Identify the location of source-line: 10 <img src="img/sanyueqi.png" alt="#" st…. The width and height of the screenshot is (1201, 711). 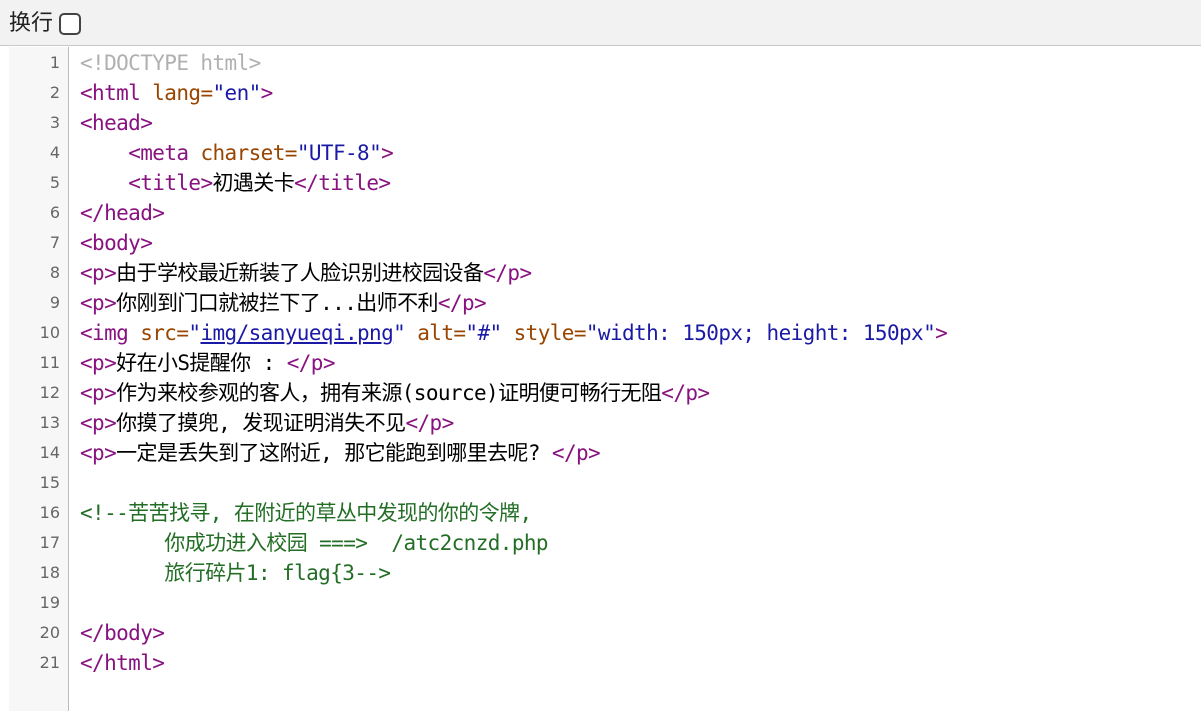
(600, 333).